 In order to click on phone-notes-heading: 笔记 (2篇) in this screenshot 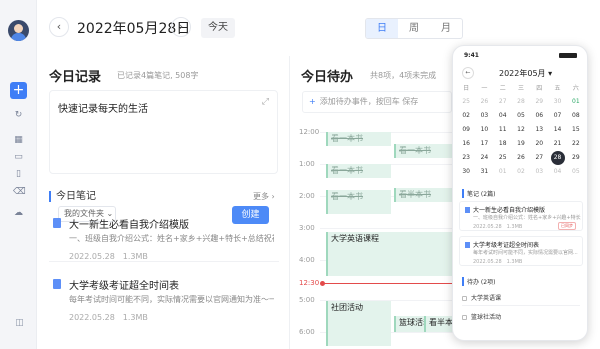, I will do `click(478, 193)`.